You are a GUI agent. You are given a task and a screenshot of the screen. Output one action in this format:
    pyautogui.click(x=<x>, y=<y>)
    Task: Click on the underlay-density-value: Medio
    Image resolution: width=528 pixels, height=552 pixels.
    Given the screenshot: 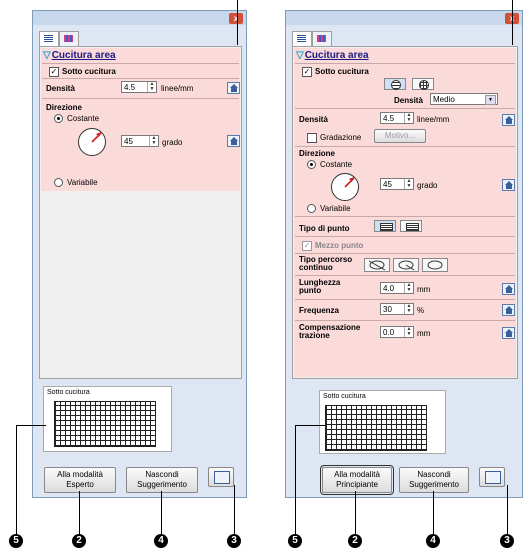 What is the action you would take?
    pyautogui.click(x=444, y=99)
    